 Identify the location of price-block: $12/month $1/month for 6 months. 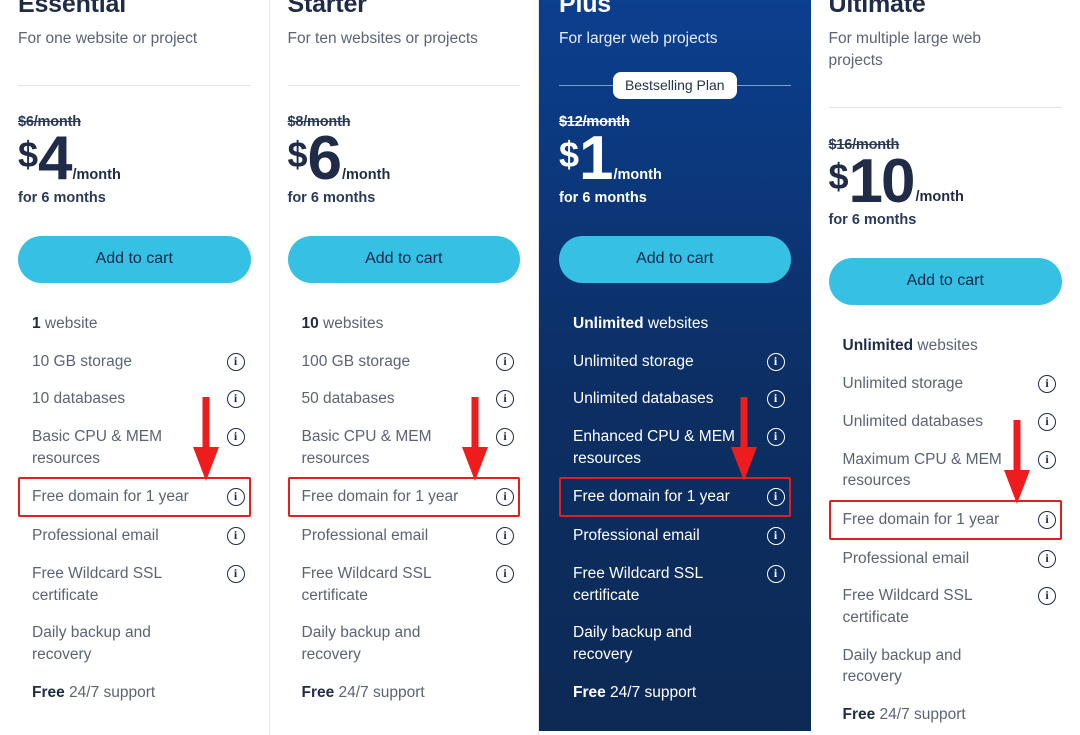
(675, 160).